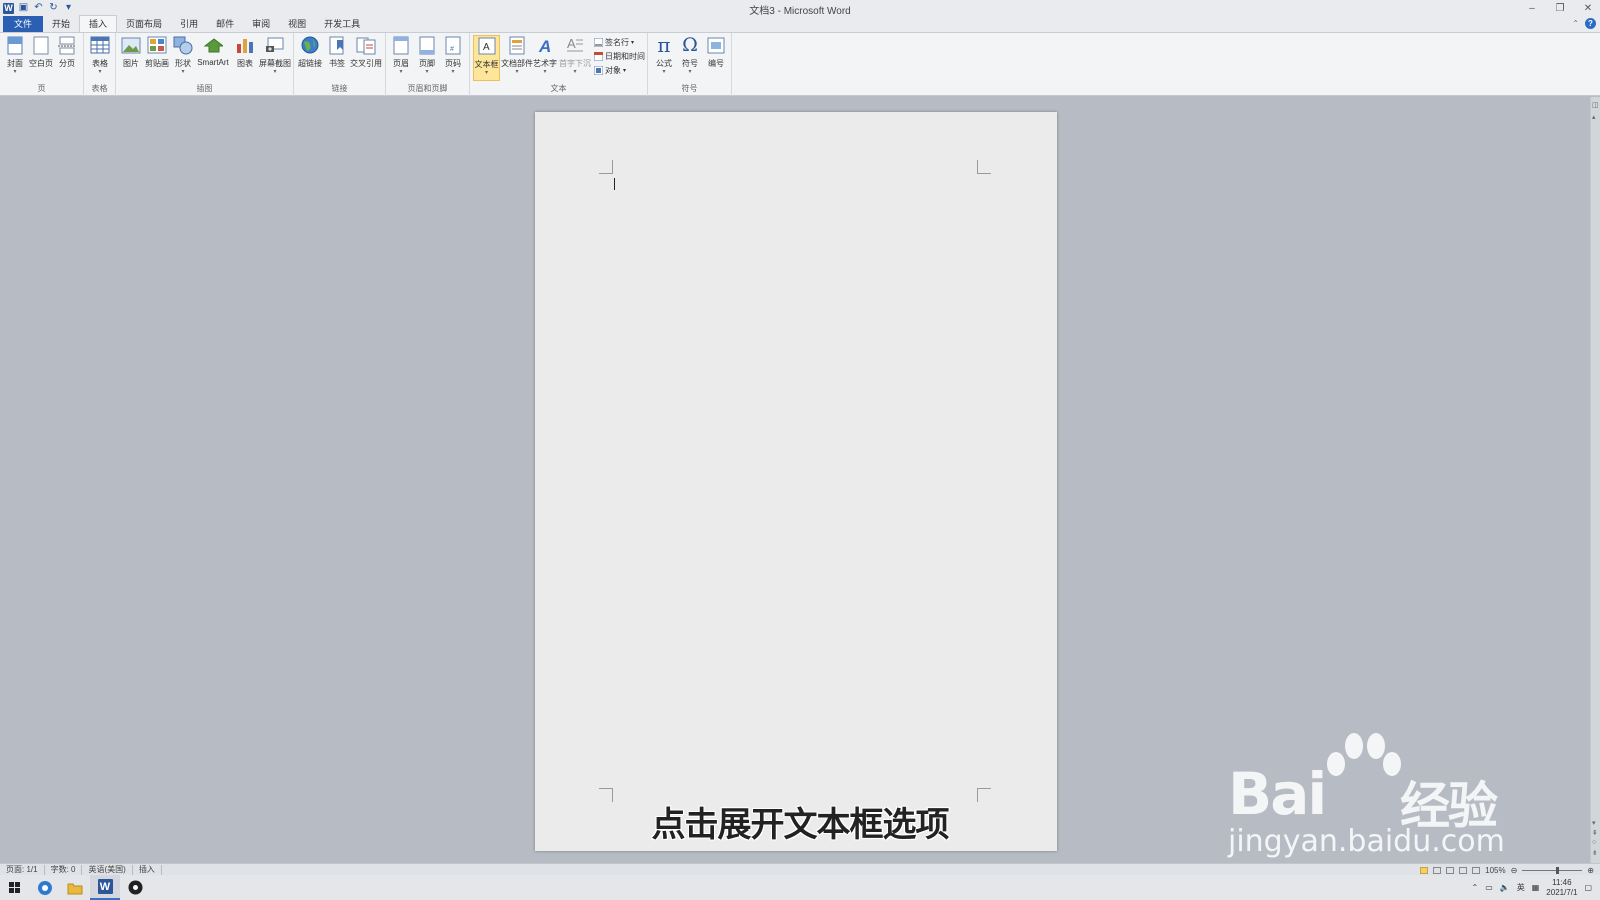 The image size is (1600, 900). What do you see at coordinates (517, 55) in the screenshot?
I see `quick-parts-button: 文档部件 ▾` at bounding box center [517, 55].